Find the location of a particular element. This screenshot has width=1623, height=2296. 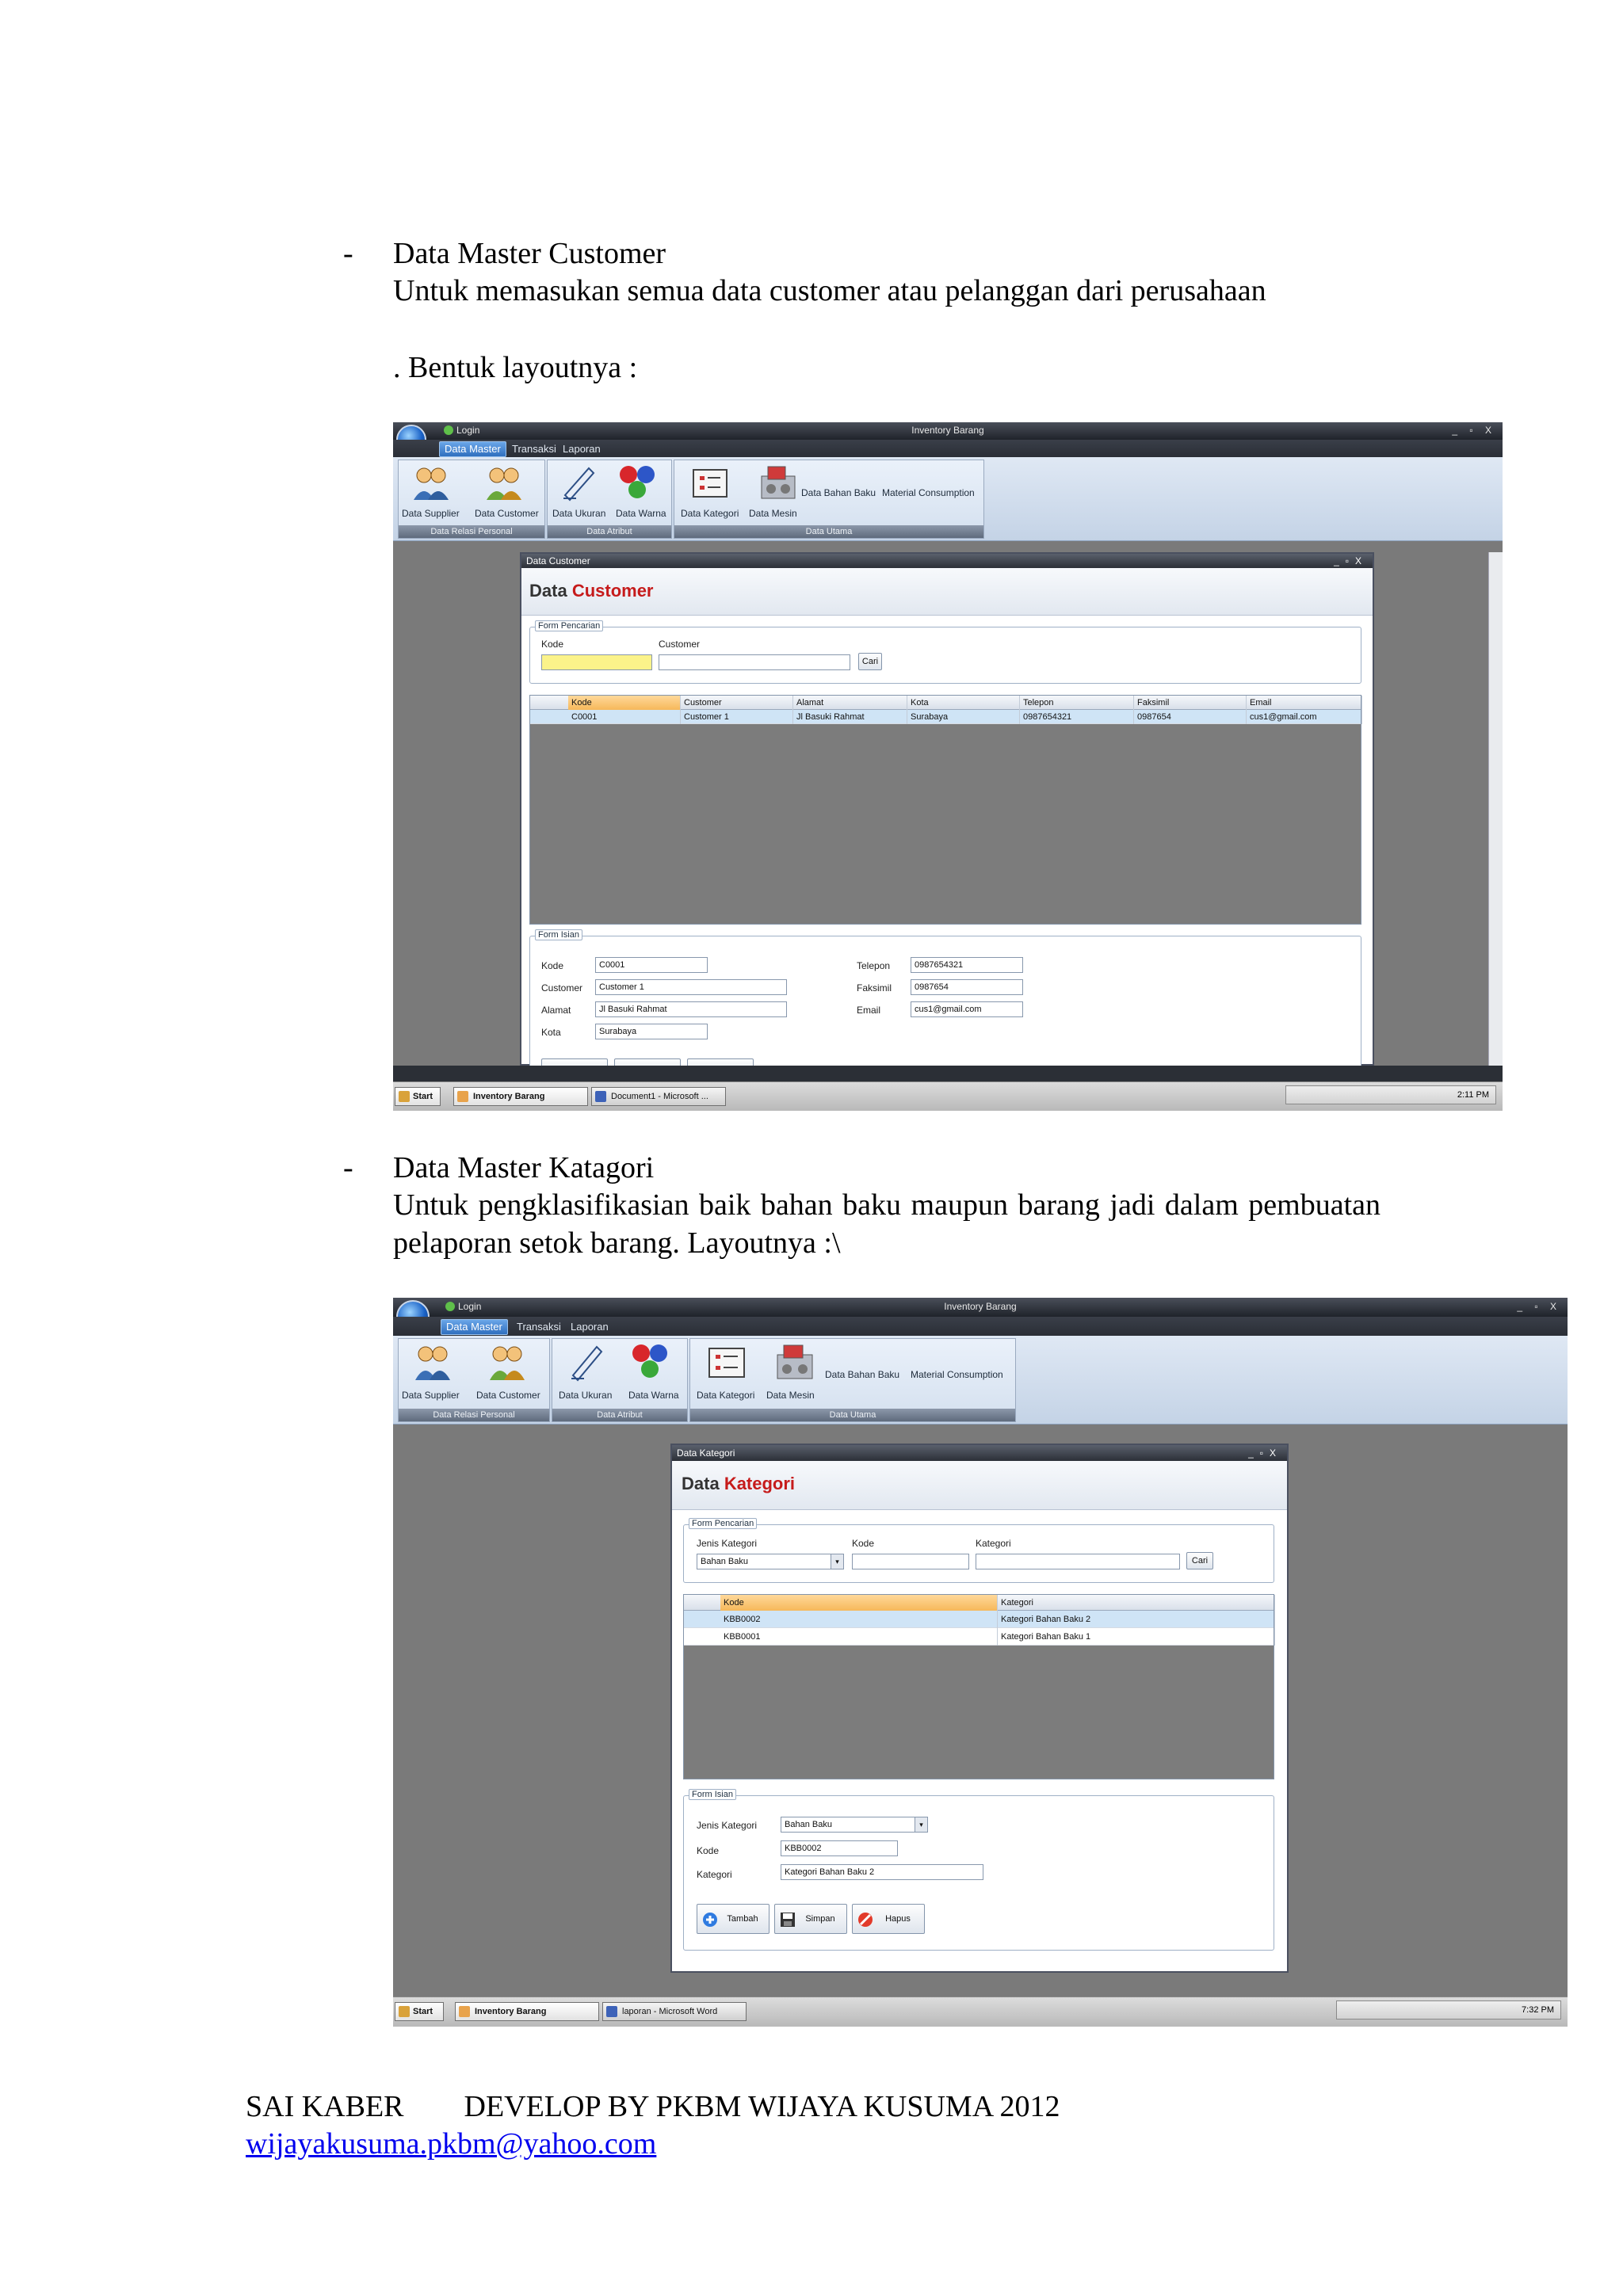

search-customer-input is located at coordinates (754, 662).